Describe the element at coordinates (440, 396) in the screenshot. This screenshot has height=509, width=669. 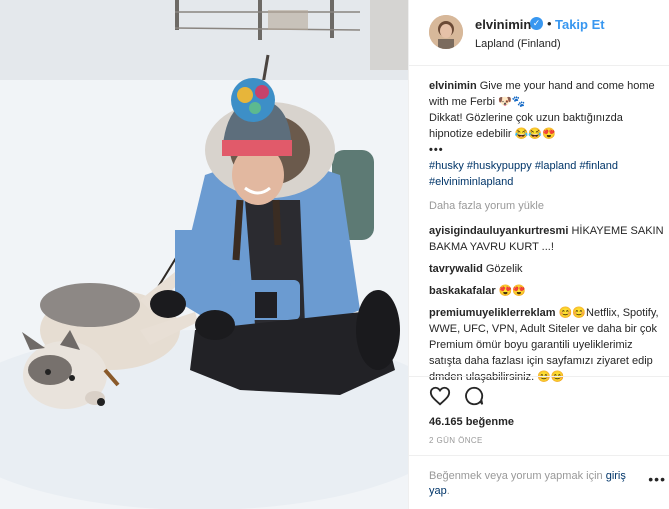
I see `heart-icon` at that location.